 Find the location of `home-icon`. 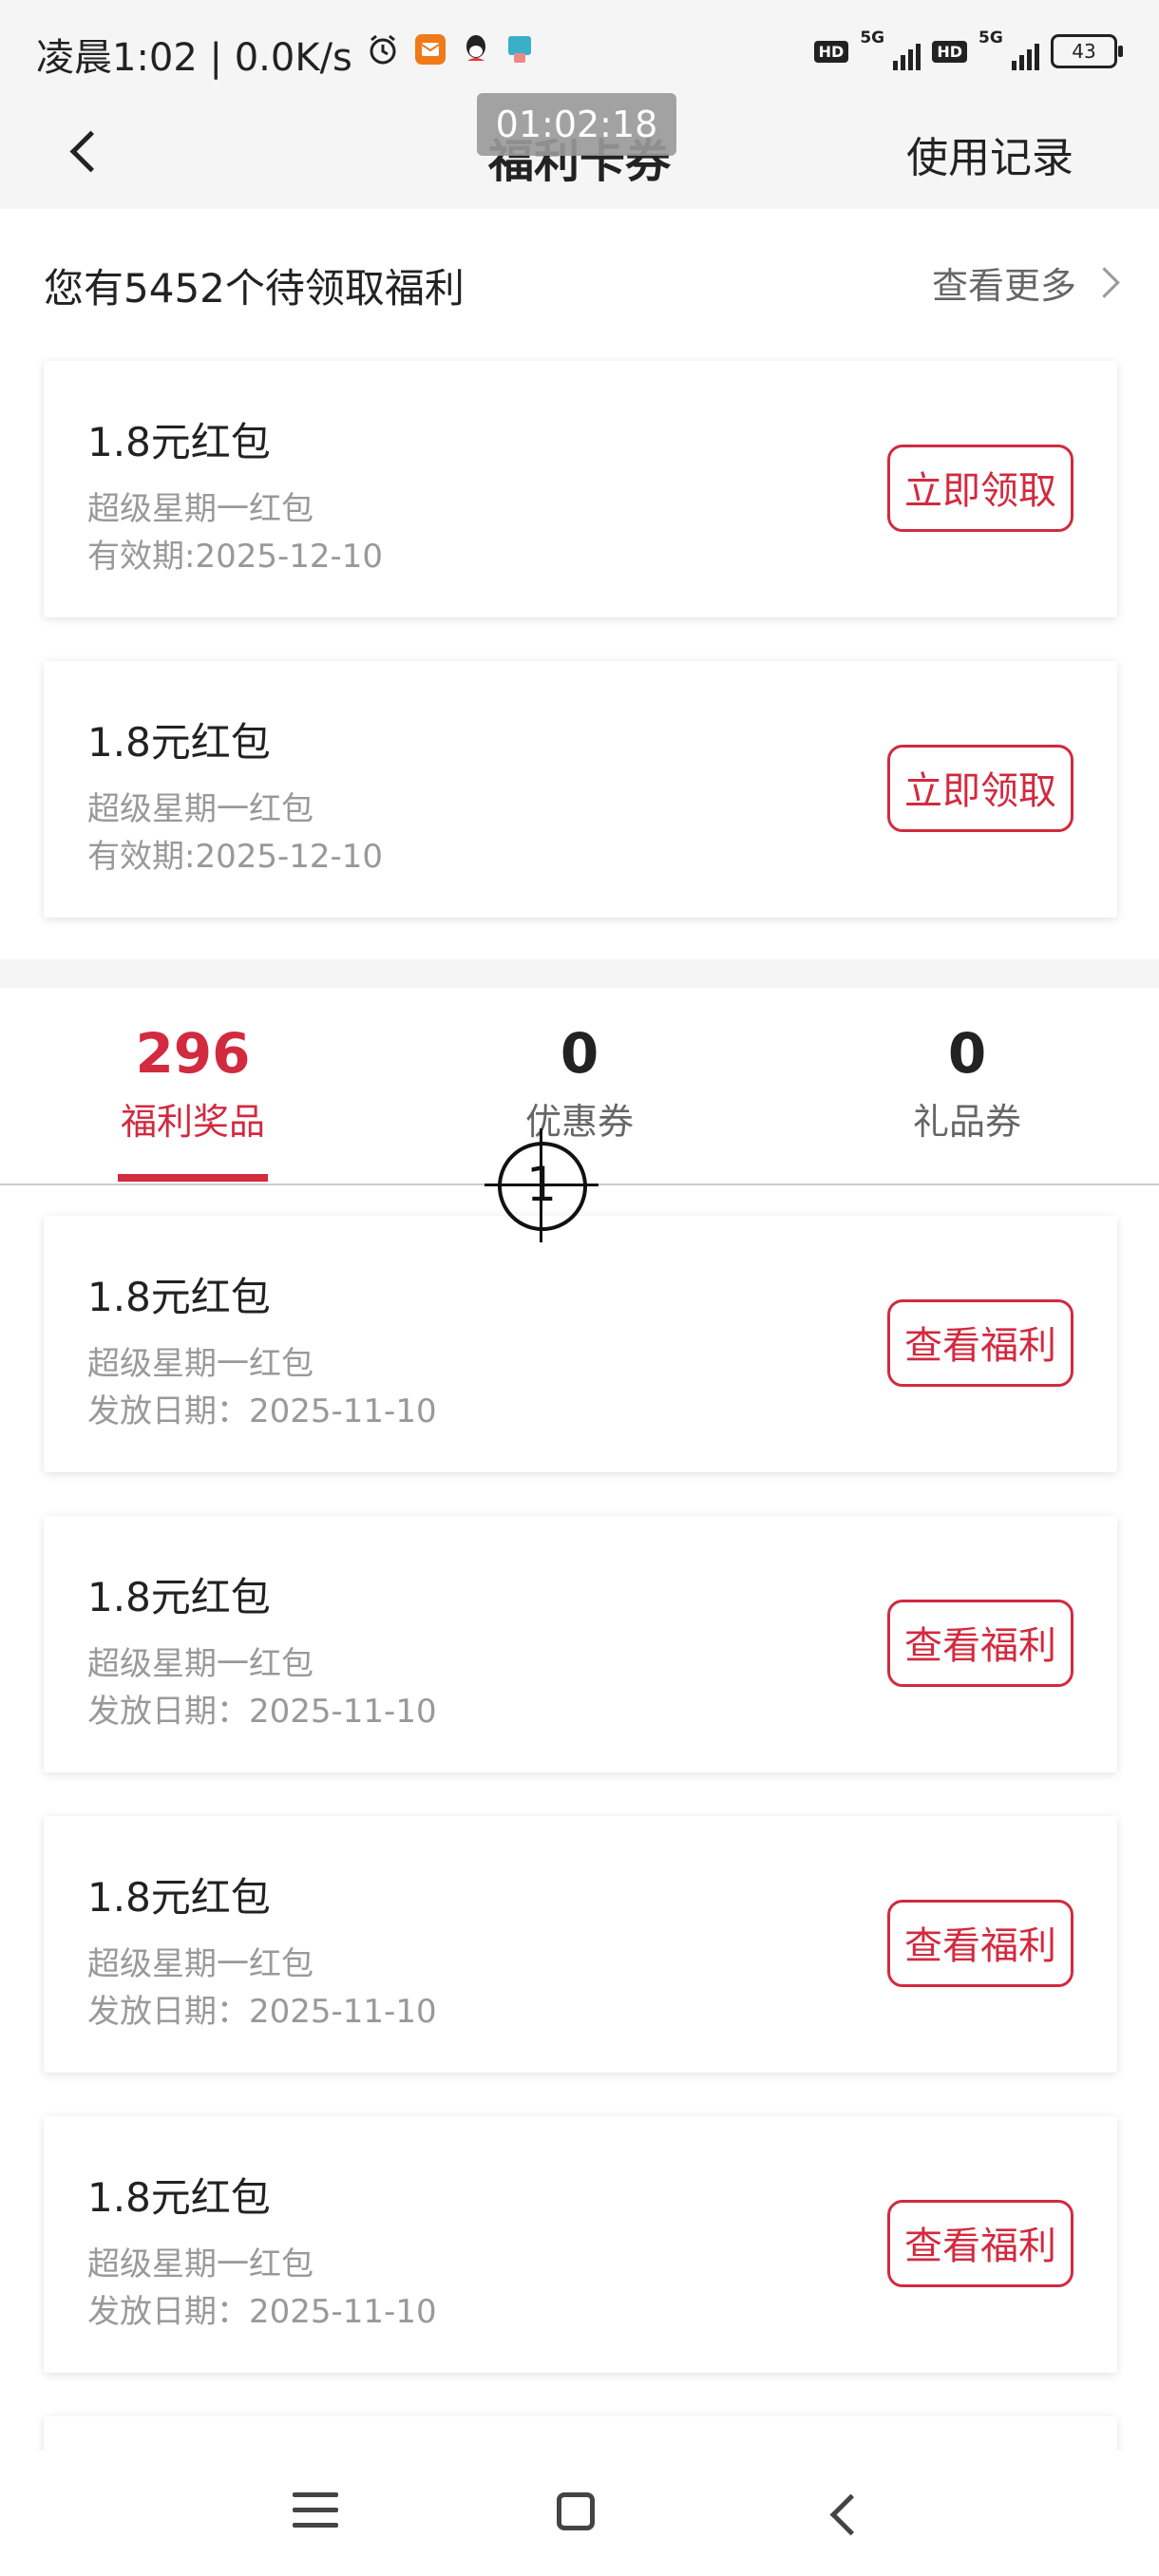

home-icon is located at coordinates (576, 2511).